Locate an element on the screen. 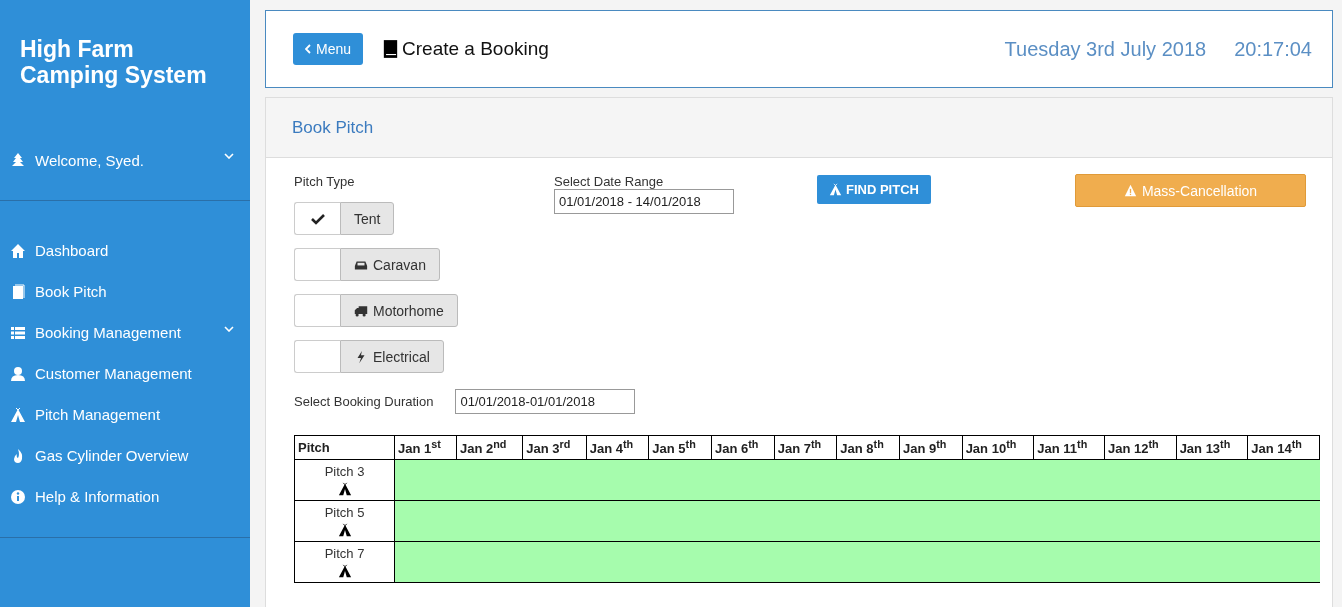 Image resolution: width=1342 pixels, height=607 pixels. column-header: Jan 13$^{th}$ is located at coordinates (1212, 447).